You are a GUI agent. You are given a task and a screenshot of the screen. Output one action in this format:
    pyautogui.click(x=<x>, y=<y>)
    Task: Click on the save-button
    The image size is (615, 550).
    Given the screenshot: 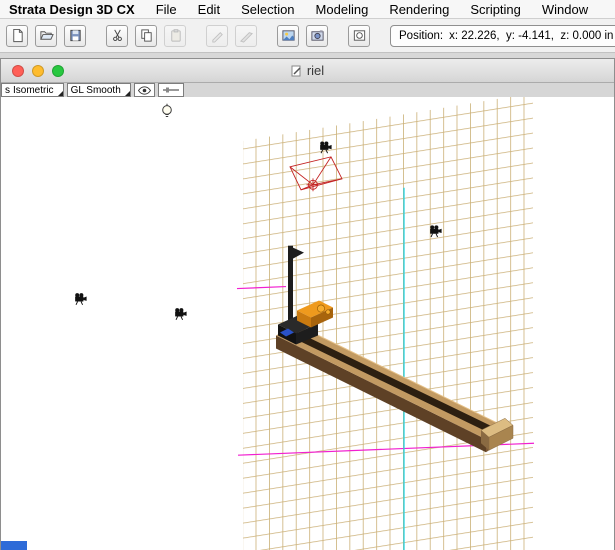 What is the action you would take?
    pyautogui.click(x=75, y=35)
    